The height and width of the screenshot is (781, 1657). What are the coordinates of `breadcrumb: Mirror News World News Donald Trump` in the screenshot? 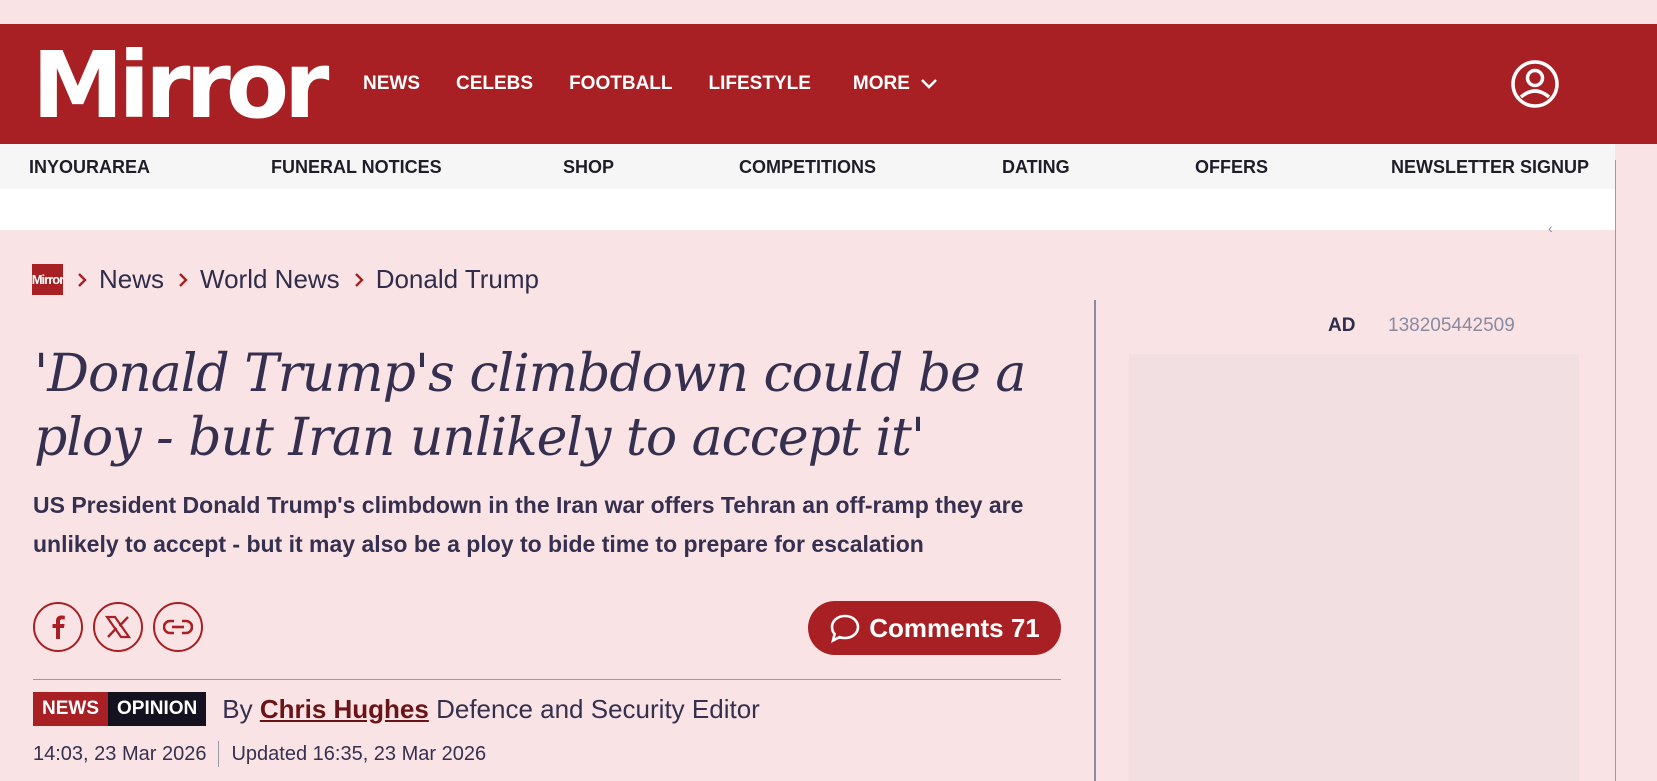 It's located at (285, 279).